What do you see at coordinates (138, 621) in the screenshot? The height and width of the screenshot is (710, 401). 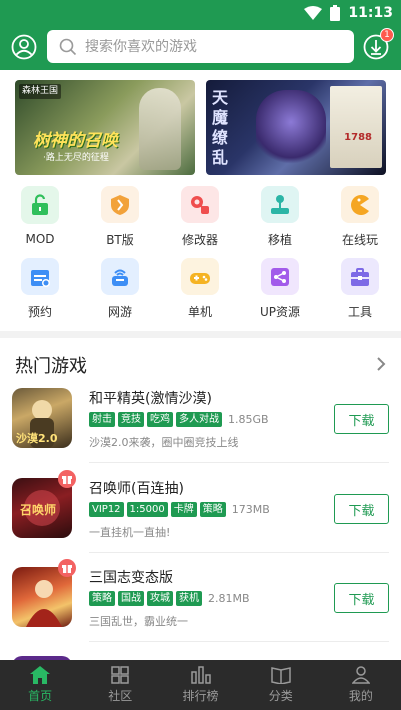 I see `game-description: 三国乱世，霸业统一` at bounding box center [138, 621].